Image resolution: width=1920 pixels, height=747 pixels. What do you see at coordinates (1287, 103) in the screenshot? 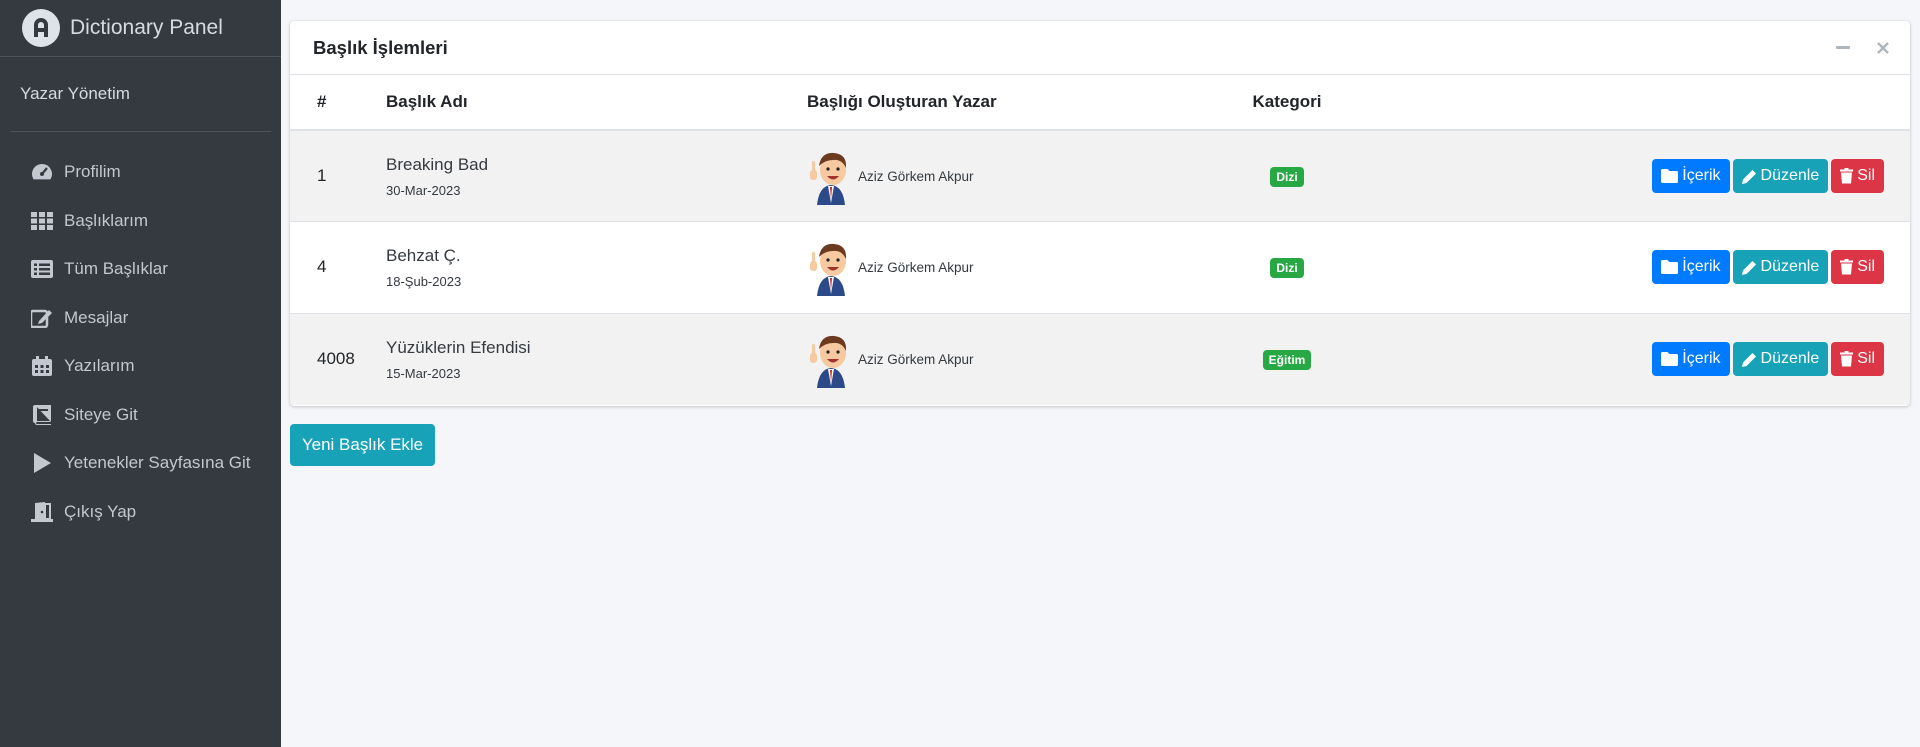
I see `column-header: Kategori` at bounding box center [1287, 103].